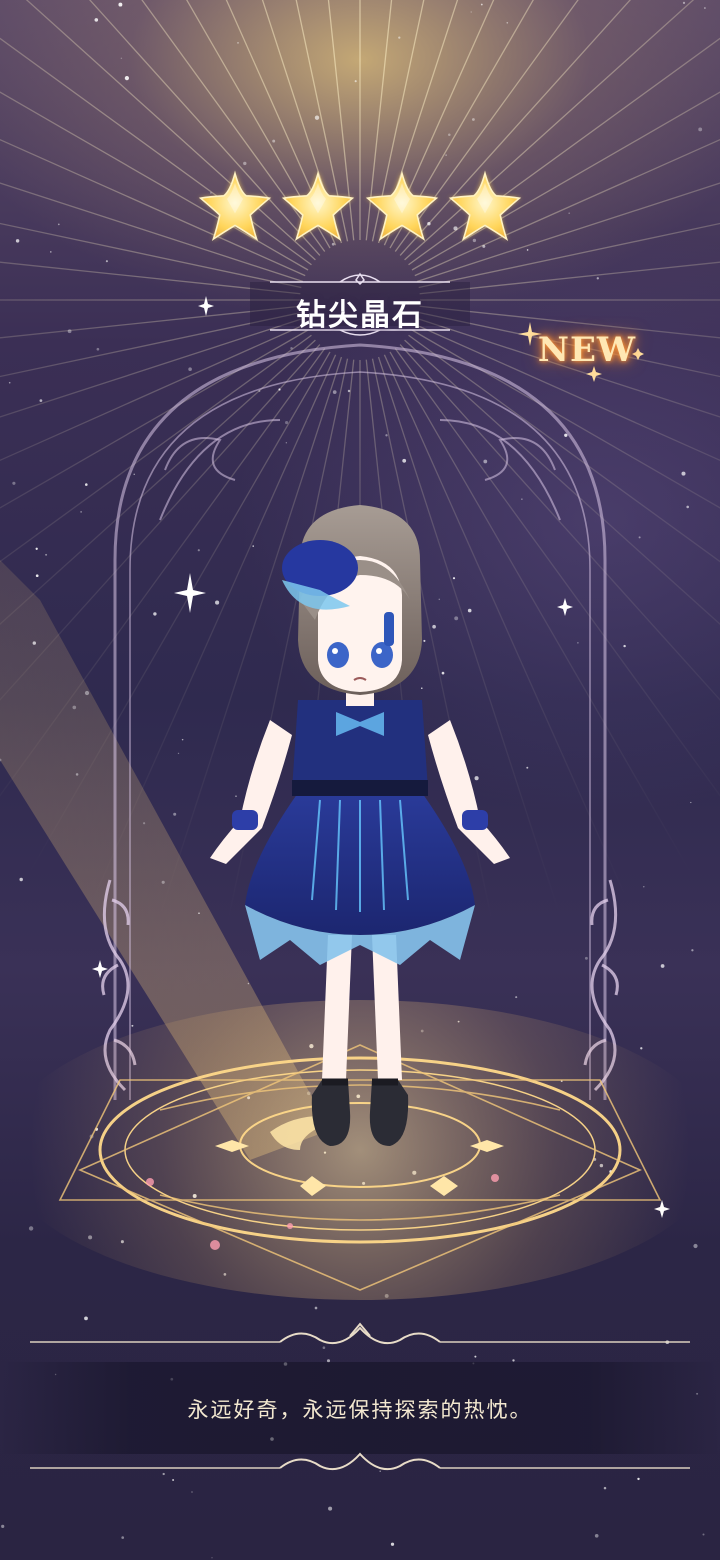 The width and height of the screenshot is (720, 1560). What do you see at coordinates (360, 210) in the screenshot?
I see `rarity-stars` at bounding box center [360, 210].